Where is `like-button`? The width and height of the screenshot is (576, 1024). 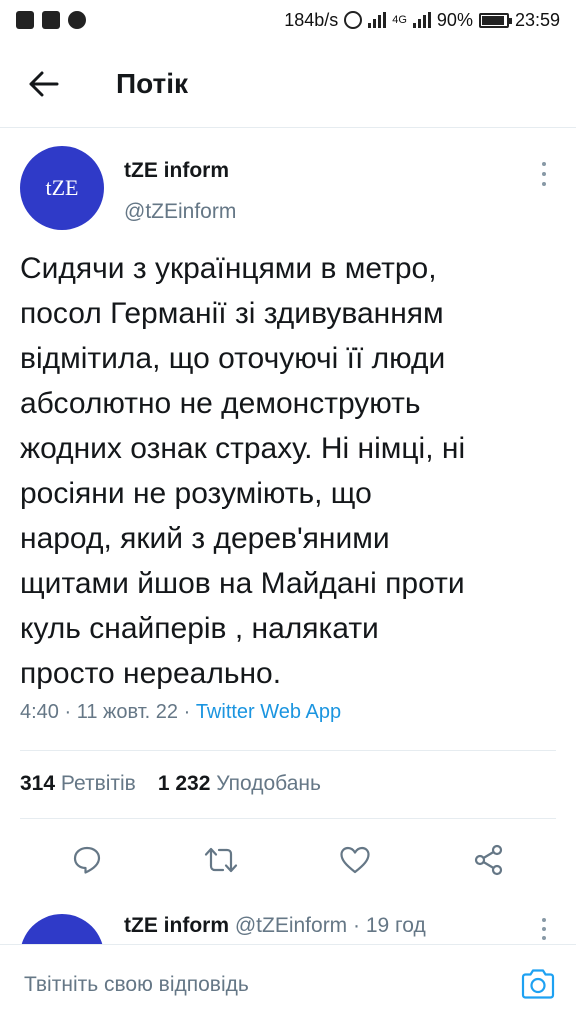 like-button is located at coordinates (355, 860).